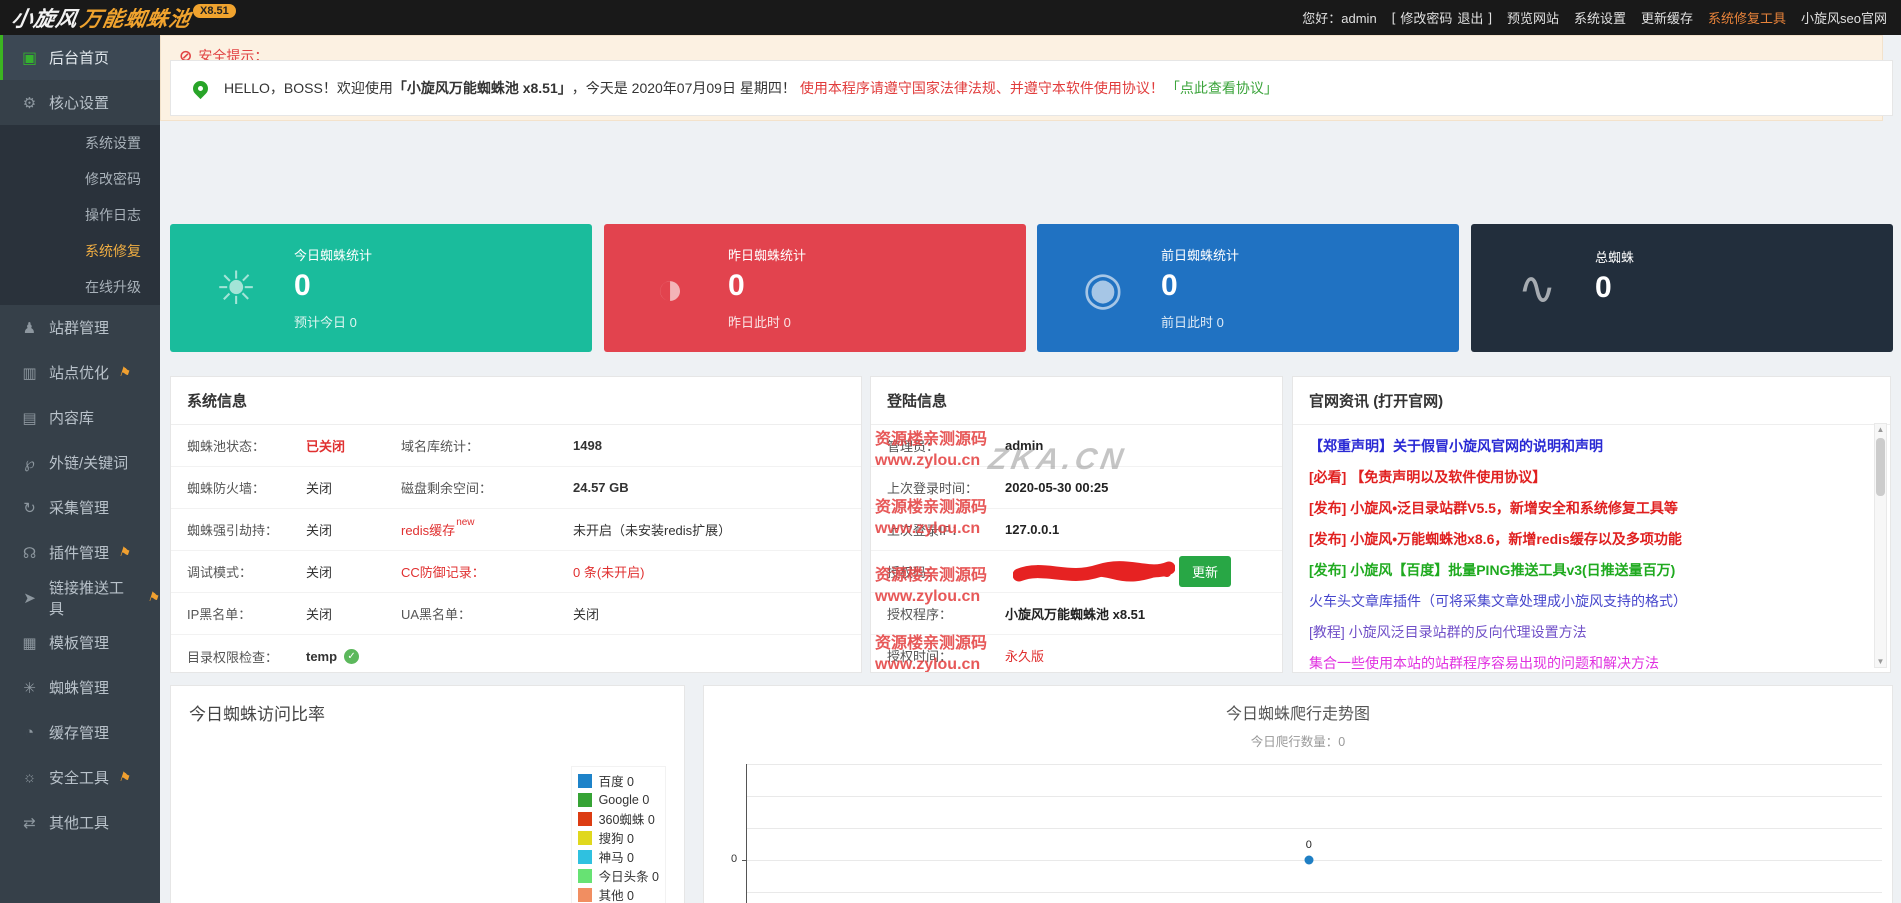 The width and height of the screenshot is (1901, 903). What do you see at coordinates (29, 328) in the screenshot?
I see `user-icon: ♟` at bounding box center [29, 328].